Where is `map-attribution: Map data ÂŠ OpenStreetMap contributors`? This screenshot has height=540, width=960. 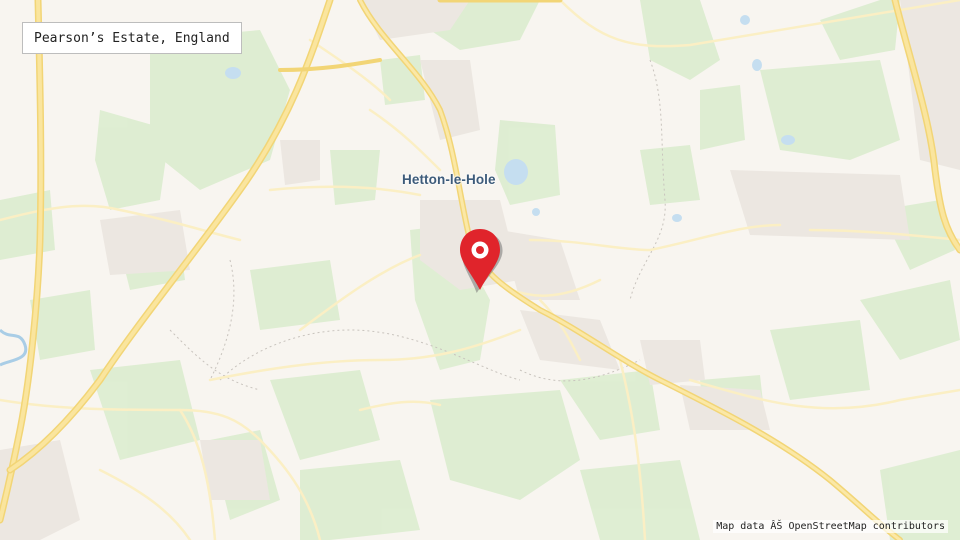
map-attribution: Map data ÂŠ OpenStreetMap contributors is located at coordinates (830, 526).